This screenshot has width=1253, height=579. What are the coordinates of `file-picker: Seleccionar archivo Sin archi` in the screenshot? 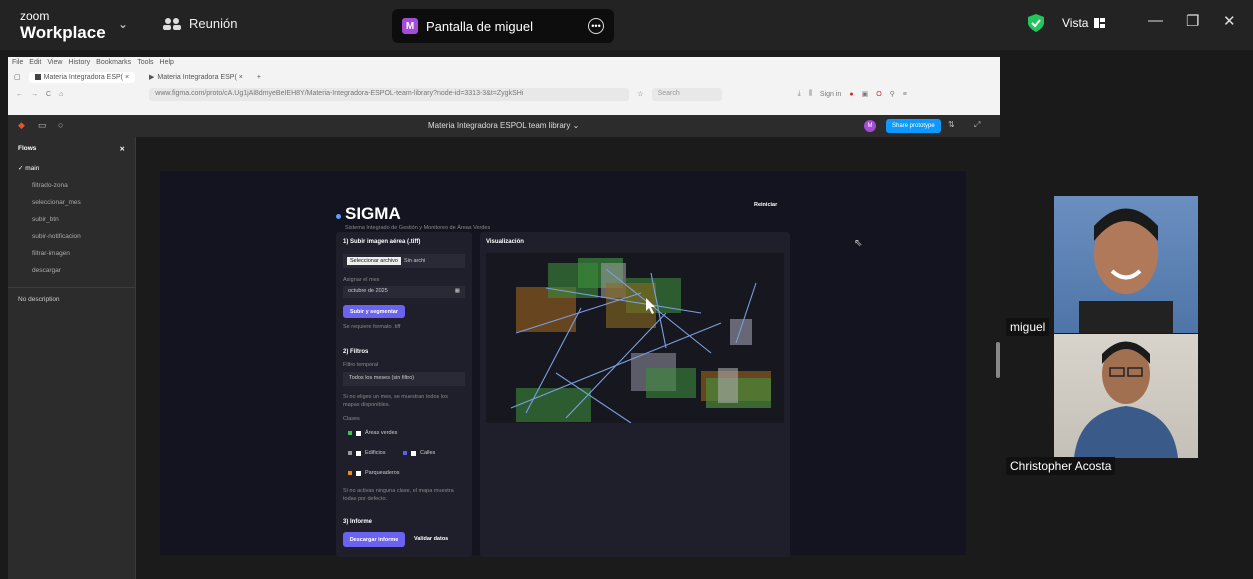 It's located at (404, 261).